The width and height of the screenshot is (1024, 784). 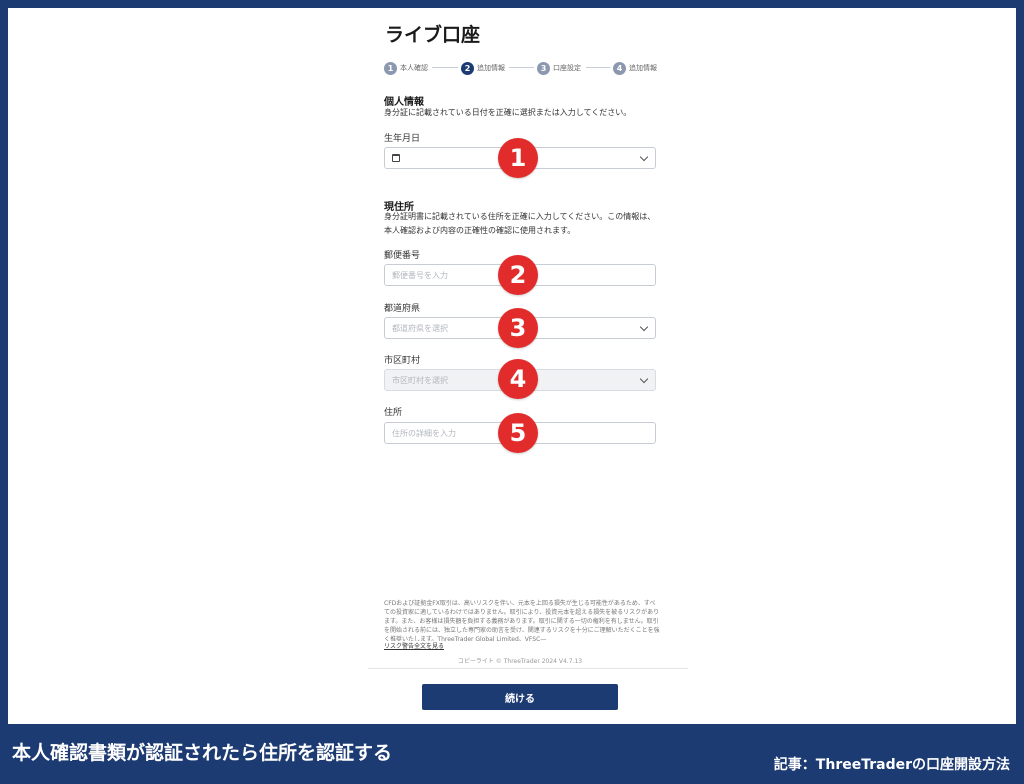 What do you see at coordinates (619, 68) in the screenshot?
I see `step-4-number: 4` at bounding box center [619, 68].